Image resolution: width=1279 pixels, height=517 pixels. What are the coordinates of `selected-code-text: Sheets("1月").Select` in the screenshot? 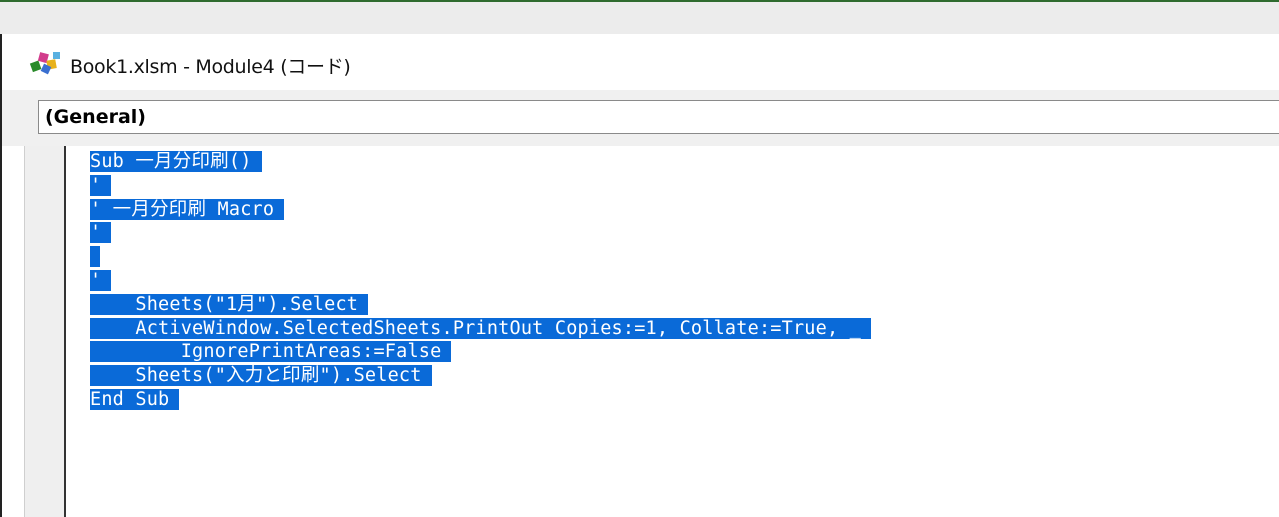 It's located at (229, 304).